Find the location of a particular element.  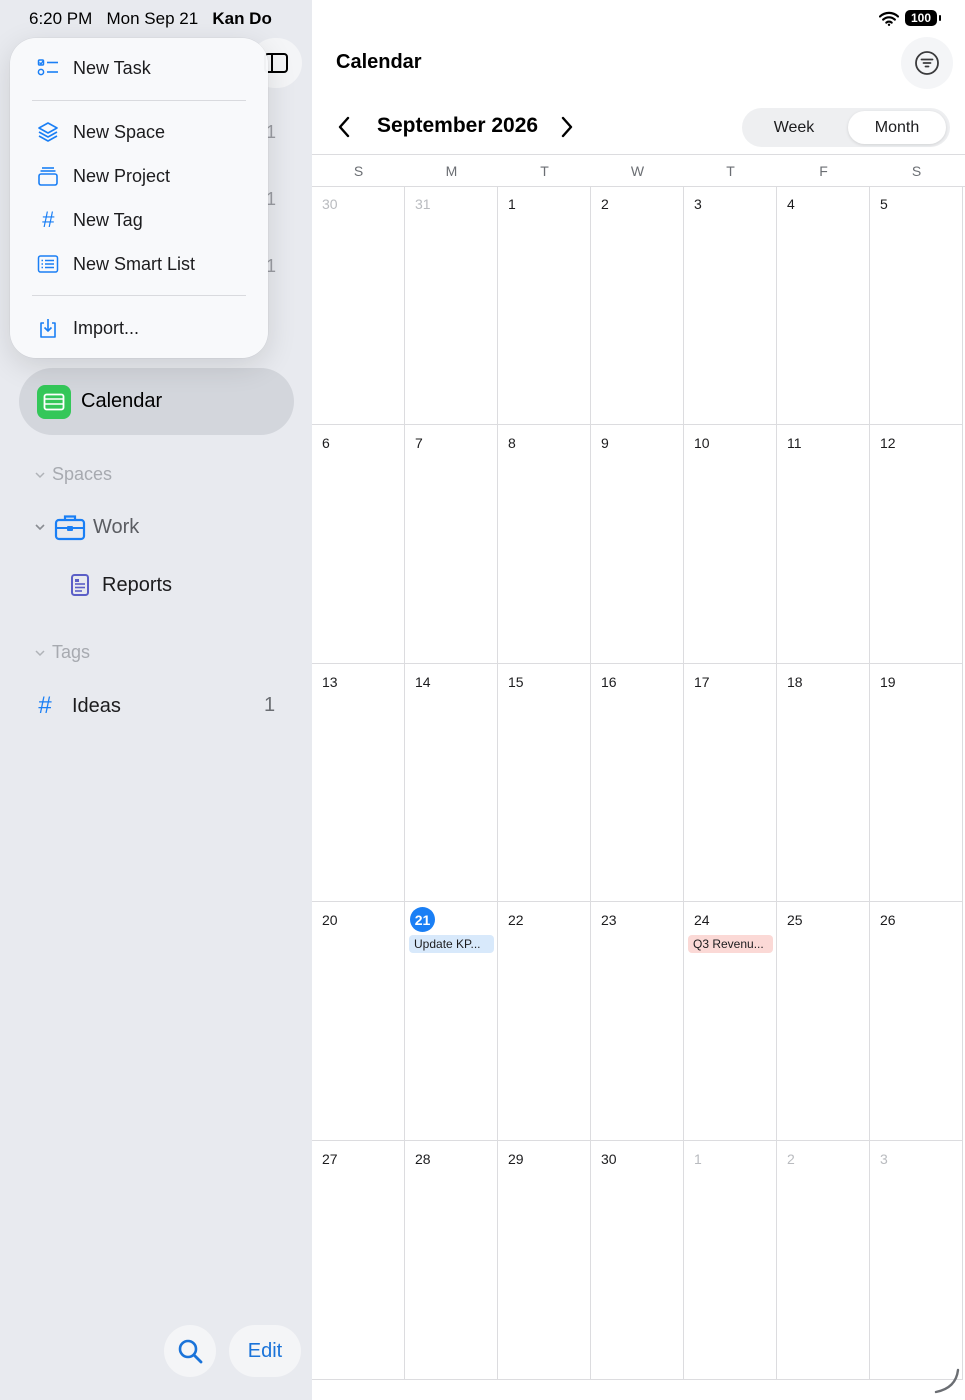

wifi-icon is located at coordinates (889, 18).